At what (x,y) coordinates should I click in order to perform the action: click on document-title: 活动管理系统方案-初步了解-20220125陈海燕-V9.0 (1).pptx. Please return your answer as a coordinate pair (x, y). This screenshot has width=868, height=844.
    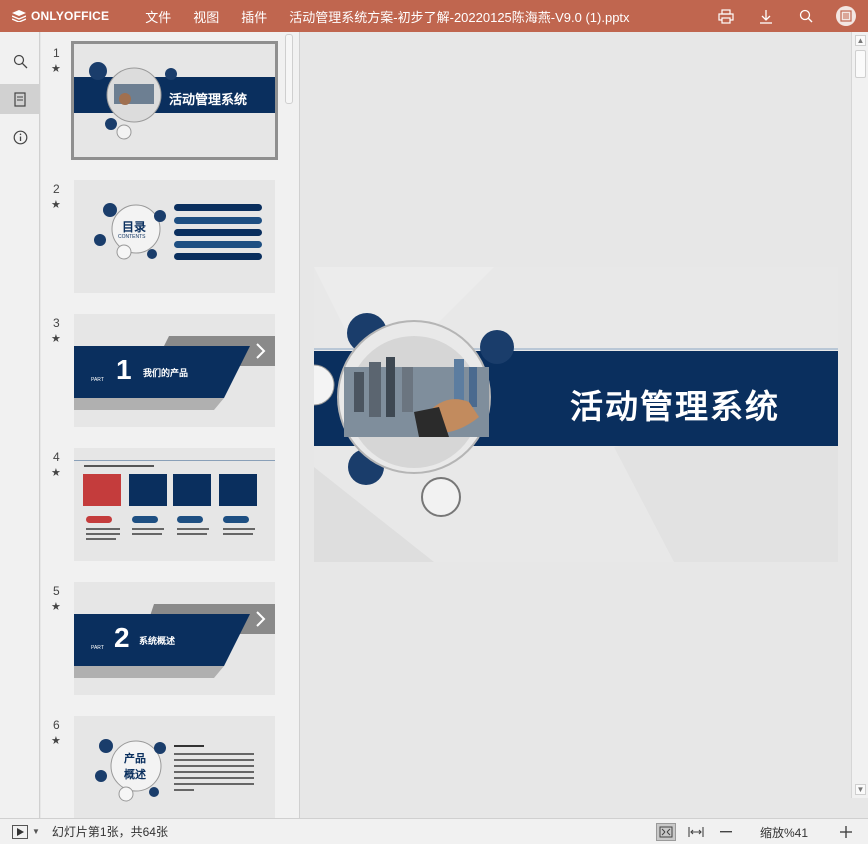
    Looking at the image, I should click on (459, 17).